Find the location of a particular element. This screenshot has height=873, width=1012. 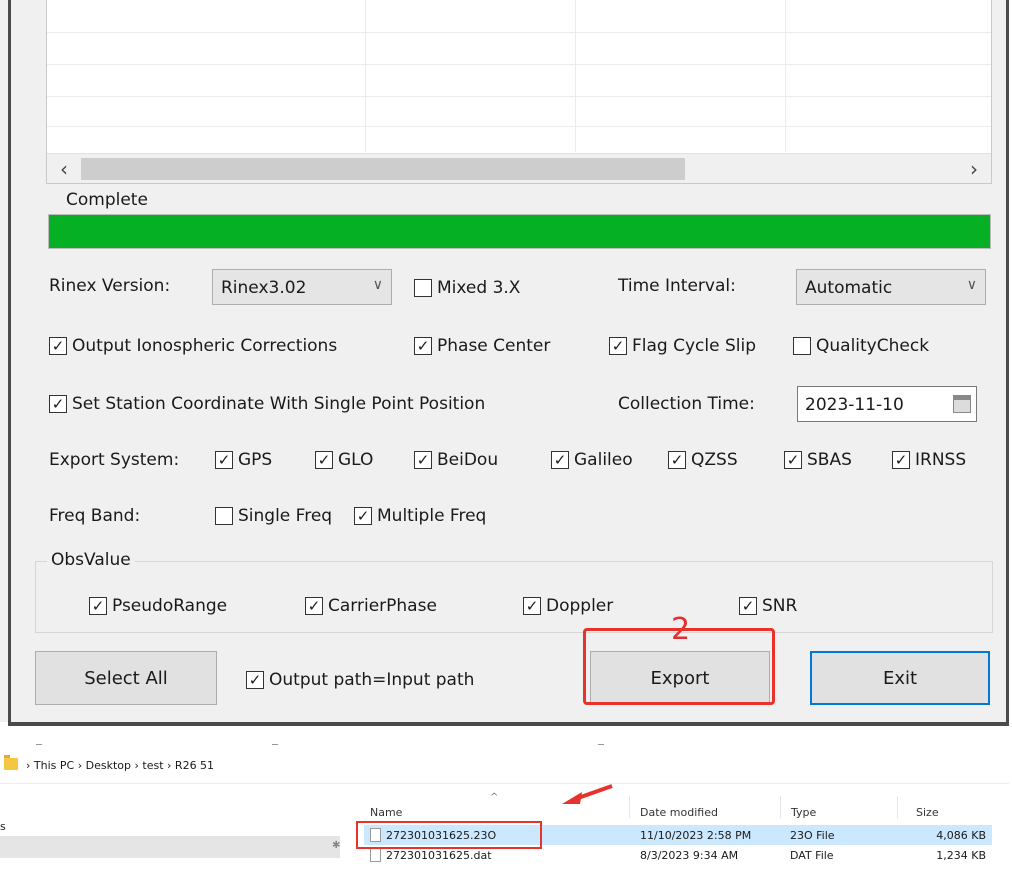

column-header-type: Type is located at coordinates (803, 812).